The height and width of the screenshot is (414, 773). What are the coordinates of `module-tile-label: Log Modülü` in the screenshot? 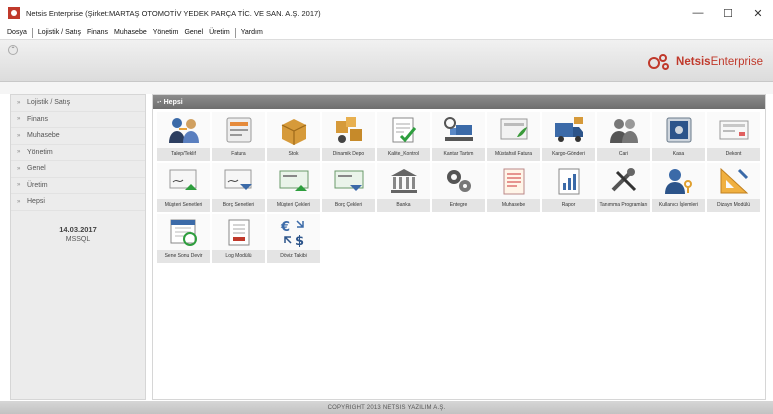 It's located at (238, 256).